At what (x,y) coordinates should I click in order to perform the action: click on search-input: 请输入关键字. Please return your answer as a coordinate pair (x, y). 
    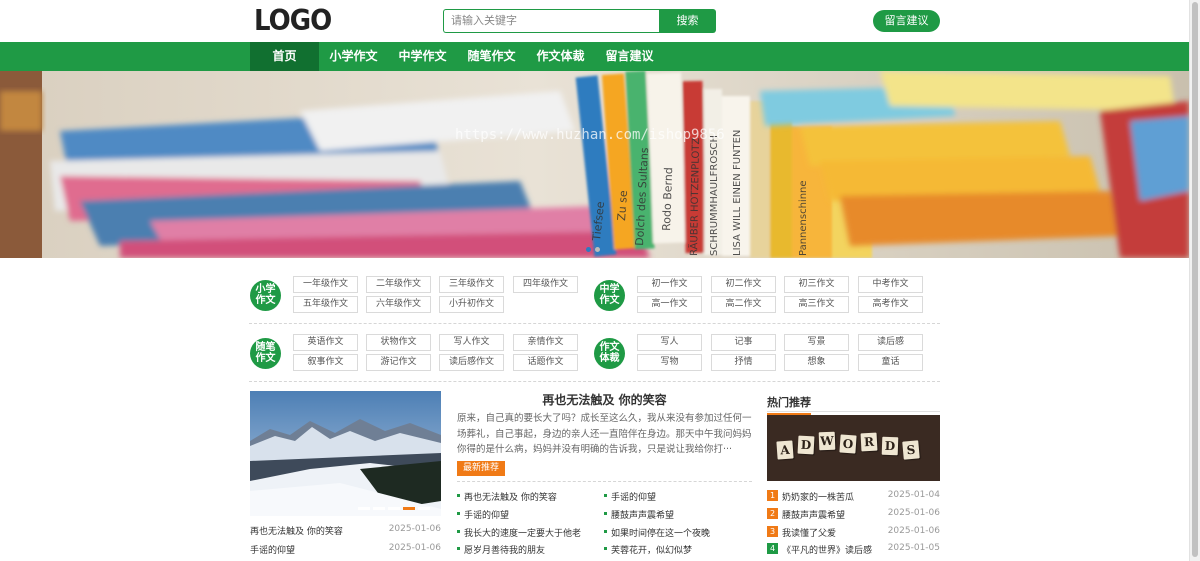
    Looking at the image, I should click on (551, 21).